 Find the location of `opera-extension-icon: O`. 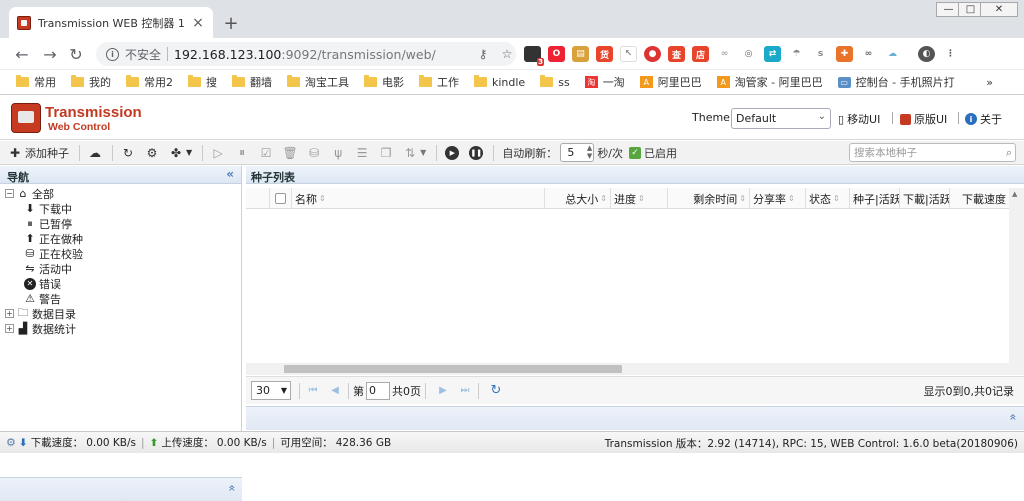

opera-extension-icon: O is located at coordinates (556, 54).